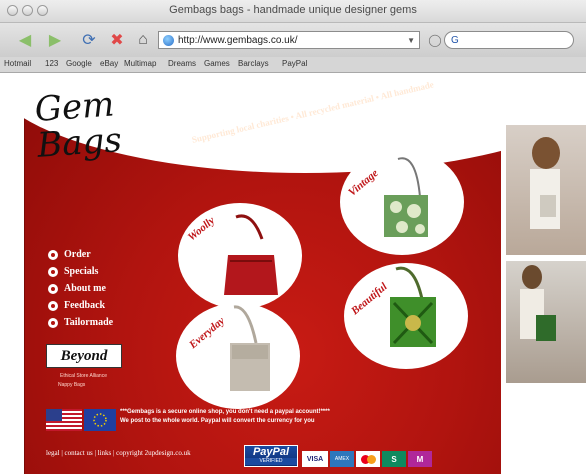 This screenshot has height=474, width=586. Describe the element at coordinates (413, 306) in the screenshot. I see `beautiful-bag-image` at that location.